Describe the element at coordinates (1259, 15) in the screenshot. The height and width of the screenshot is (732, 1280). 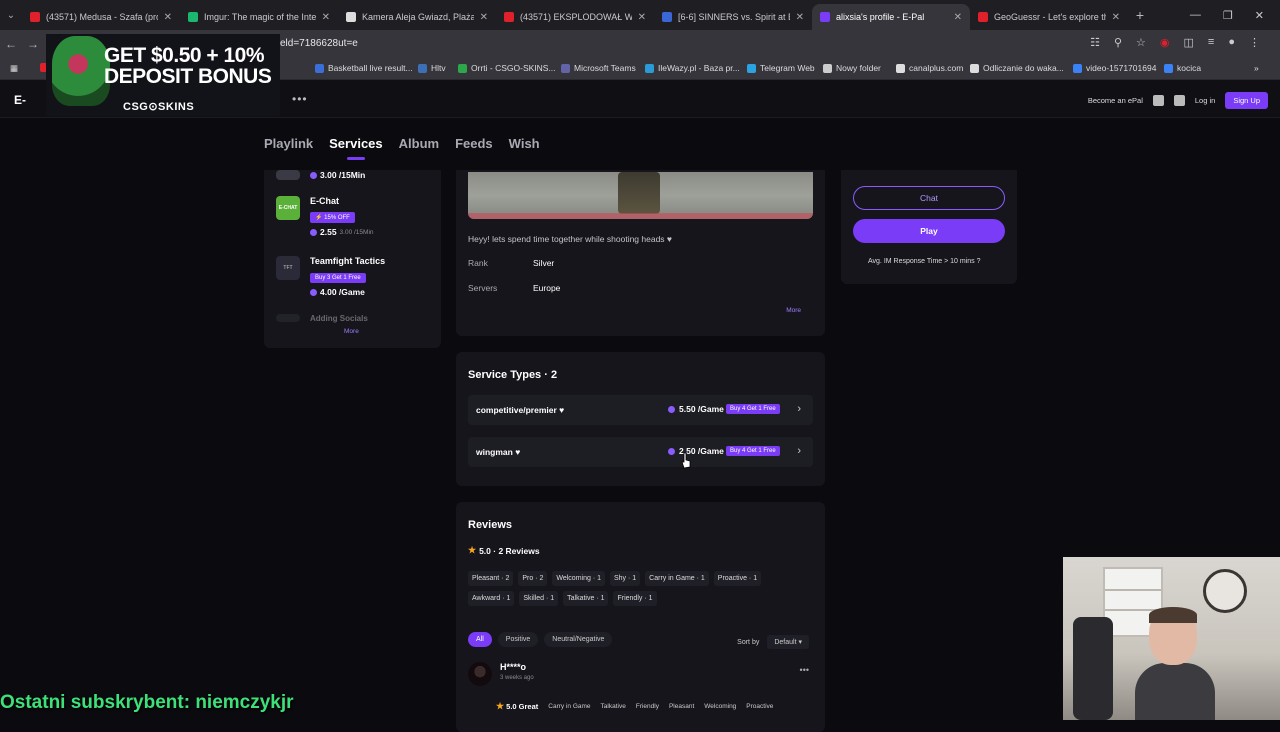
I see `close-window-icon: ✕` at that location.